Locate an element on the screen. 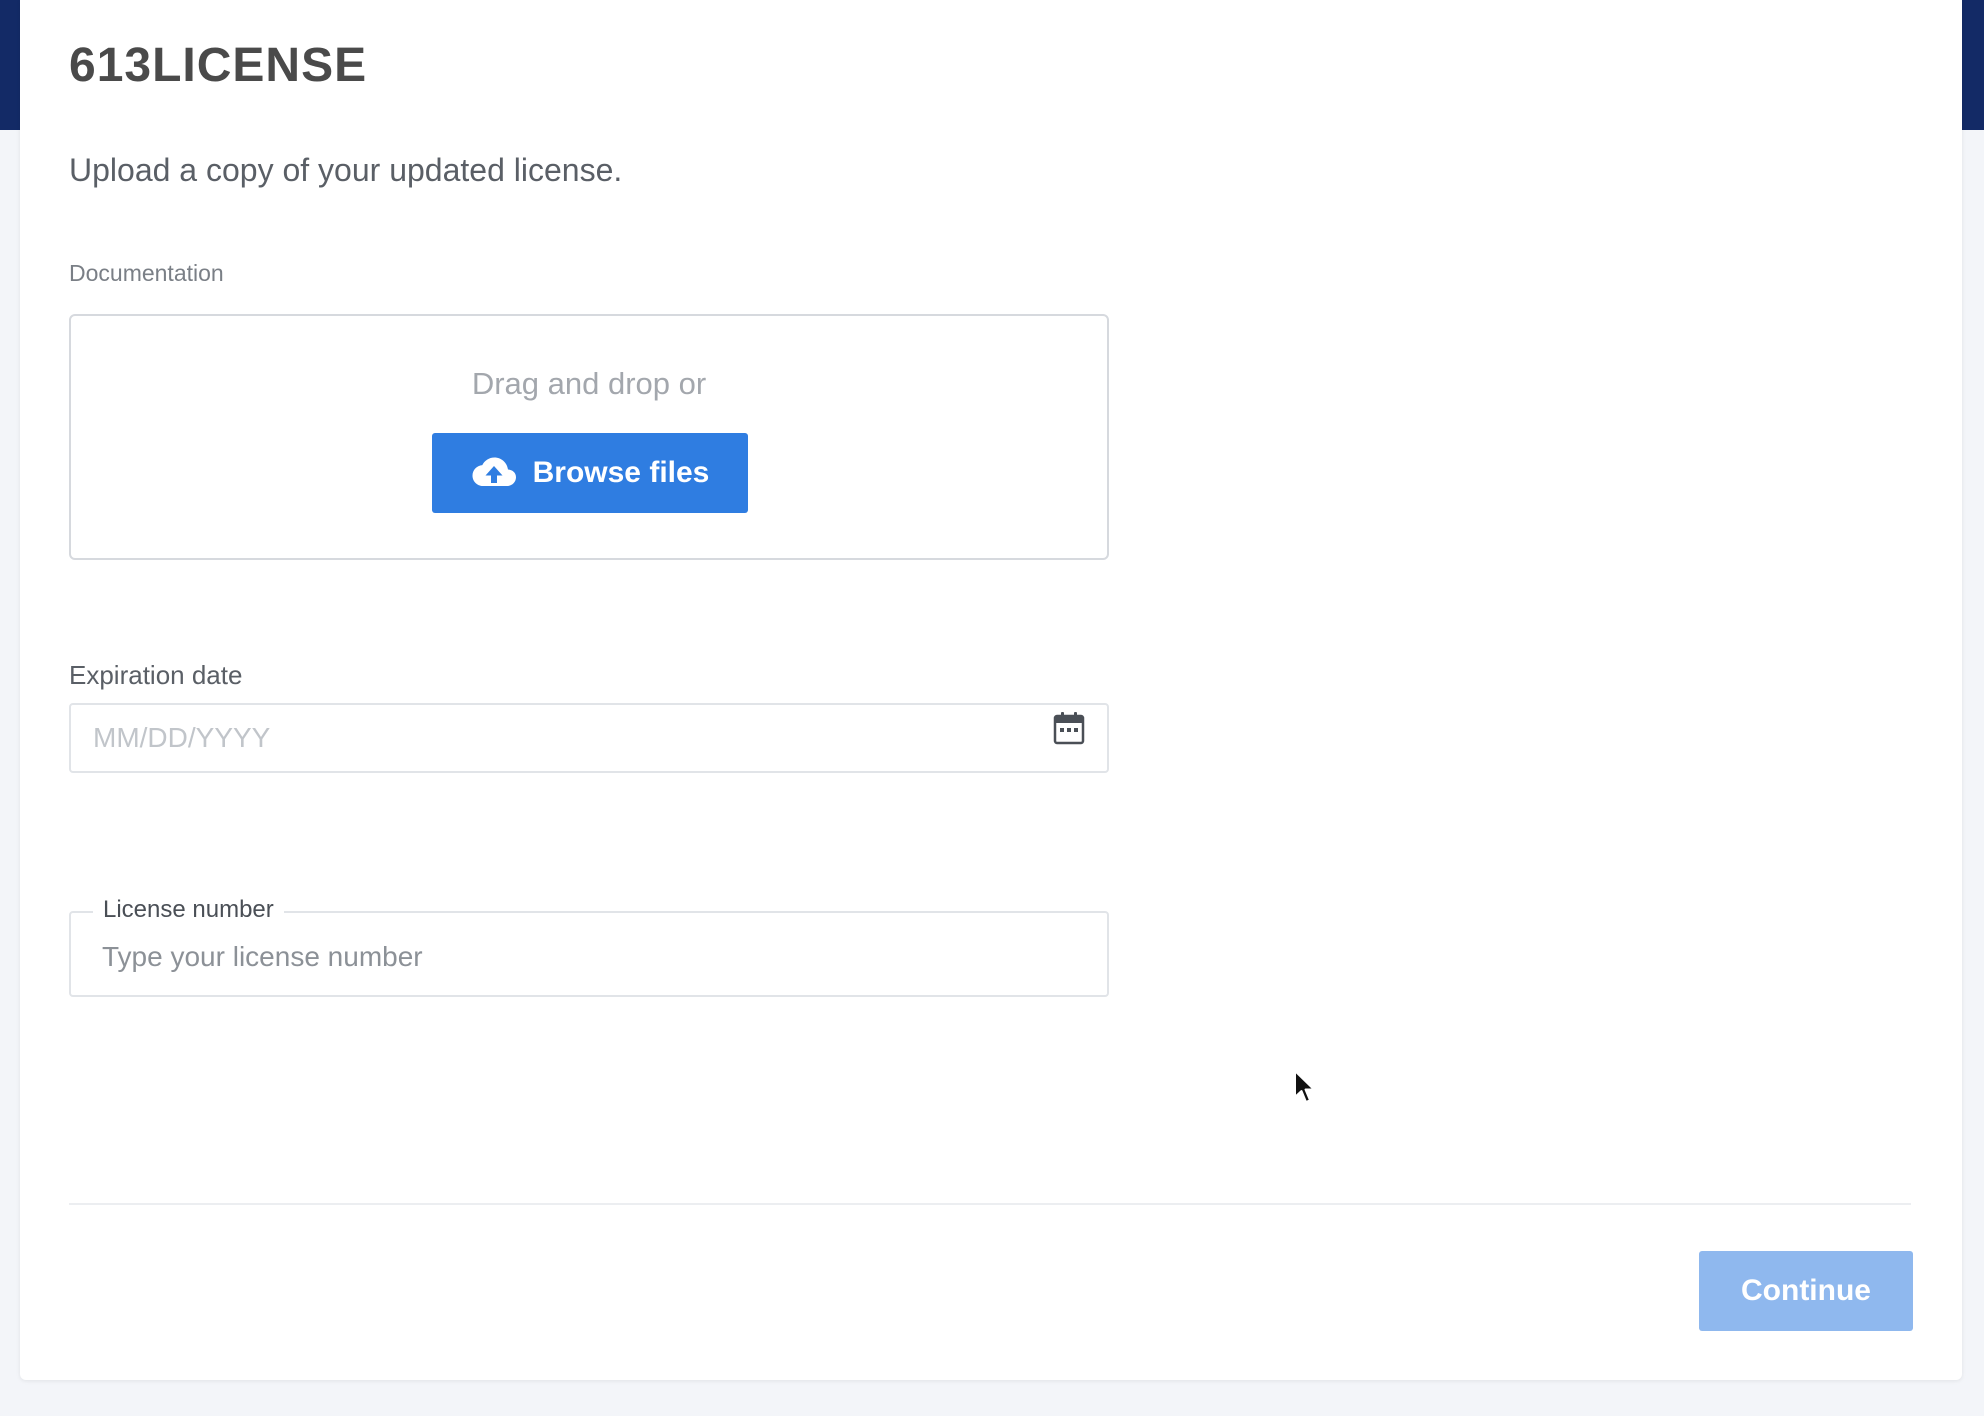  browse-files-button: Browse files is located at coordinates (590, 473).